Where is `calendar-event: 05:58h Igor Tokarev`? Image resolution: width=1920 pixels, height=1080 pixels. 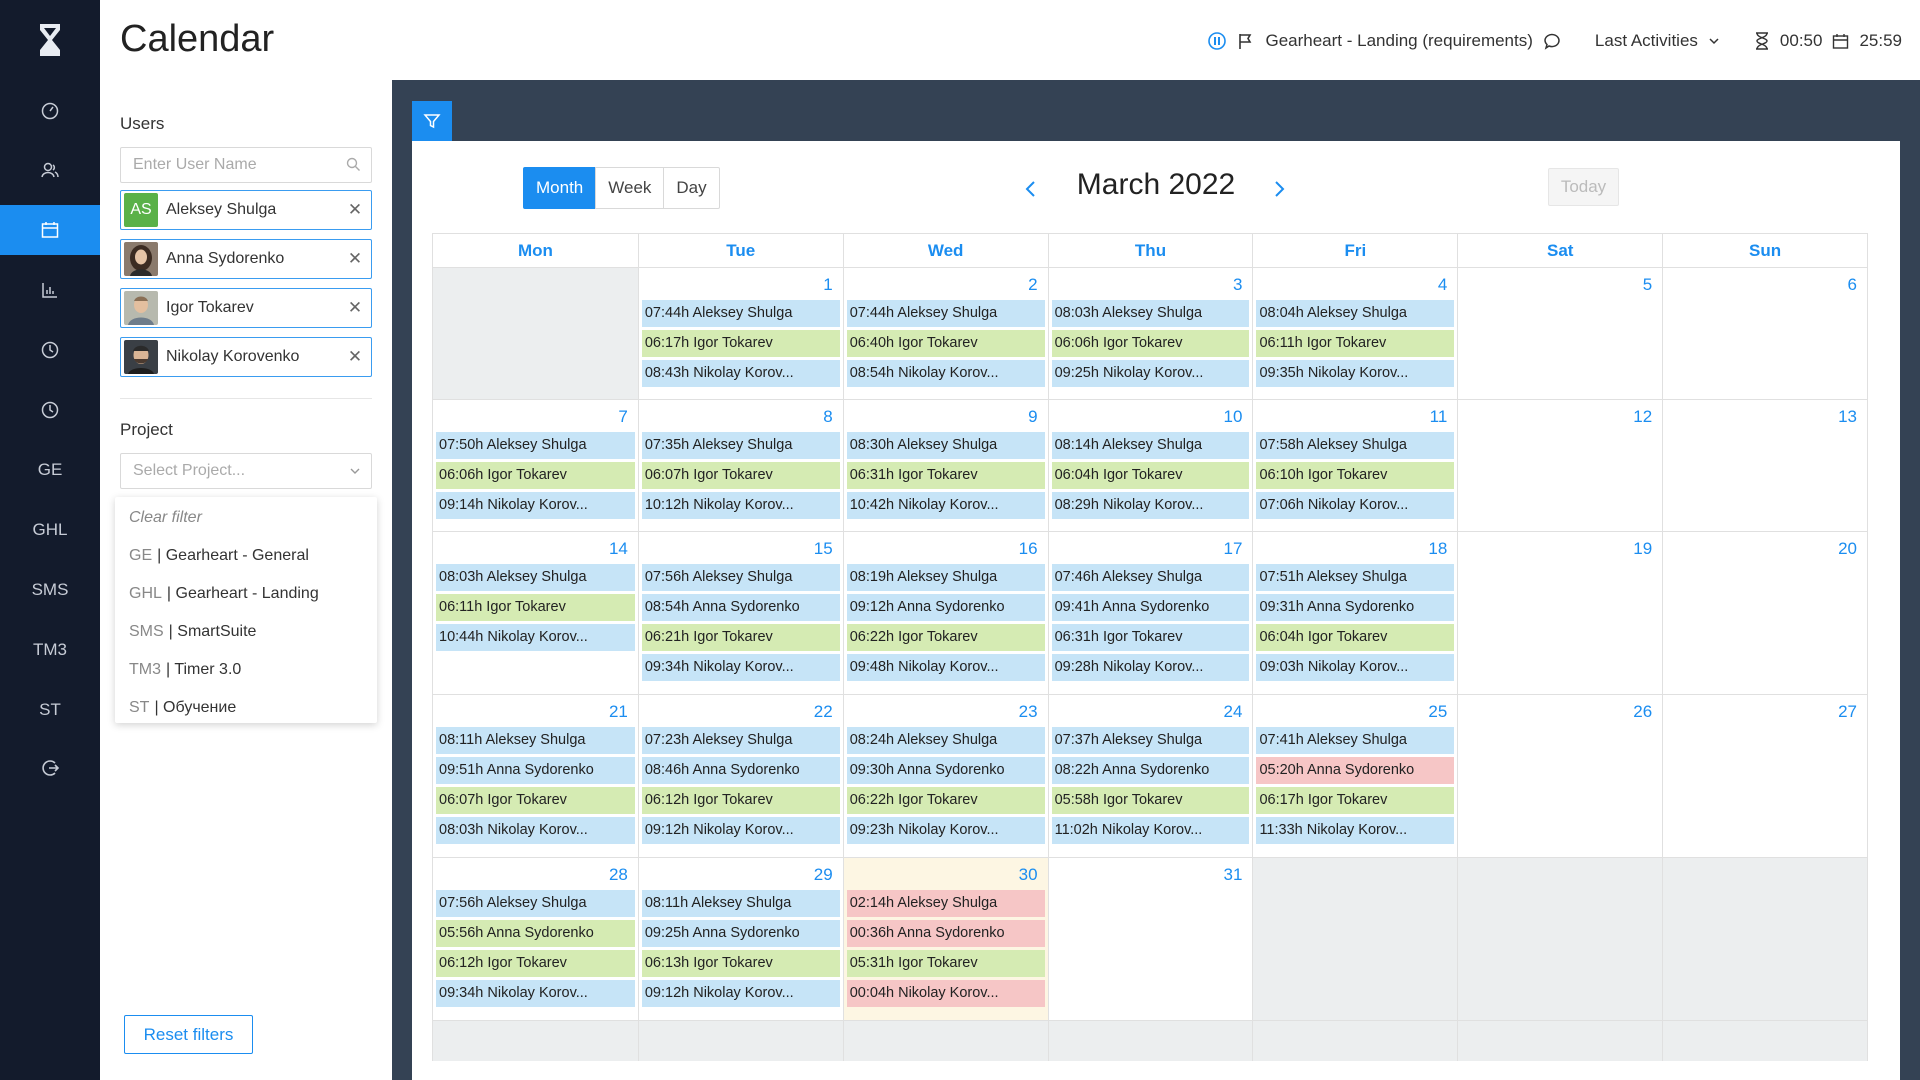
calendar-event: 05:58h Igor Tokarev is located at coordinates (1150, 800).